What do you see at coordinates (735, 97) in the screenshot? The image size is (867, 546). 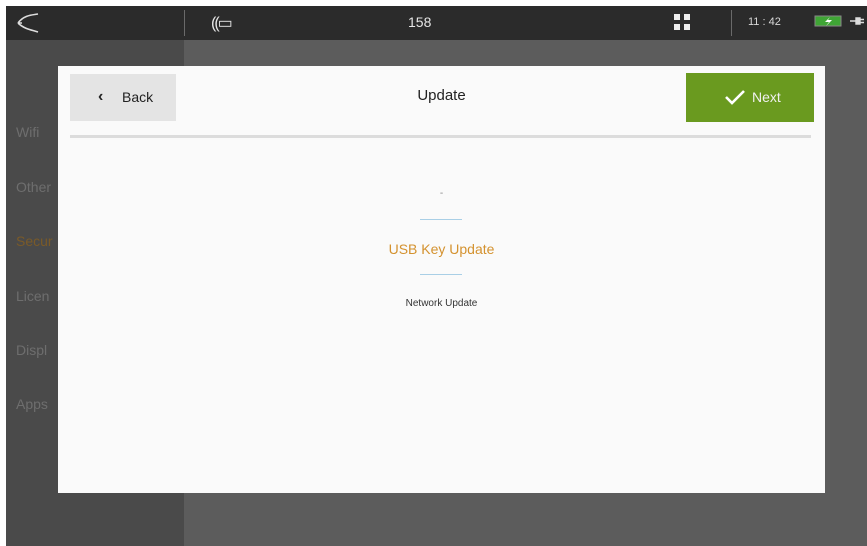 I see `check-icon` at bounding box center [735, 97].